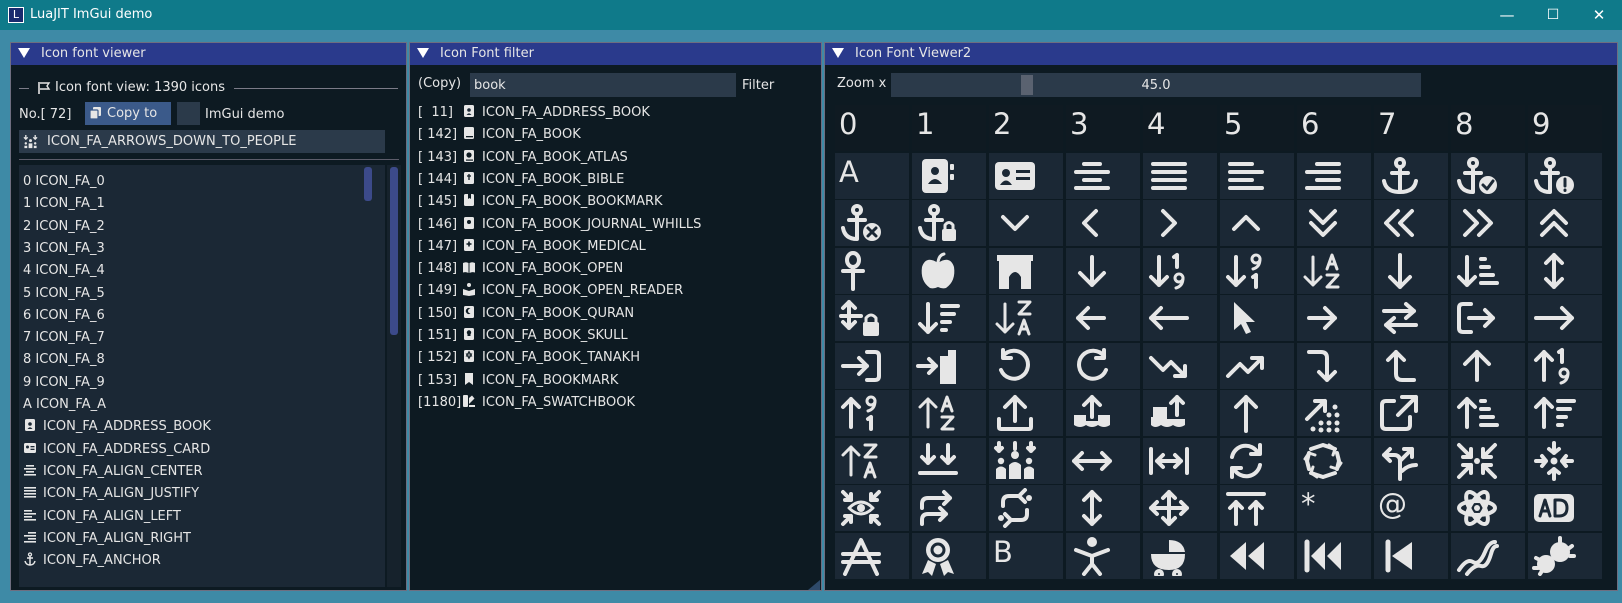 Image resolution: width=1622 pixels, height=603 pixels. What do you see at coordinates (1180, 271) in the screenshot?
I see `arrow-down-1-9-icon` at bounding box center [1180, 271].